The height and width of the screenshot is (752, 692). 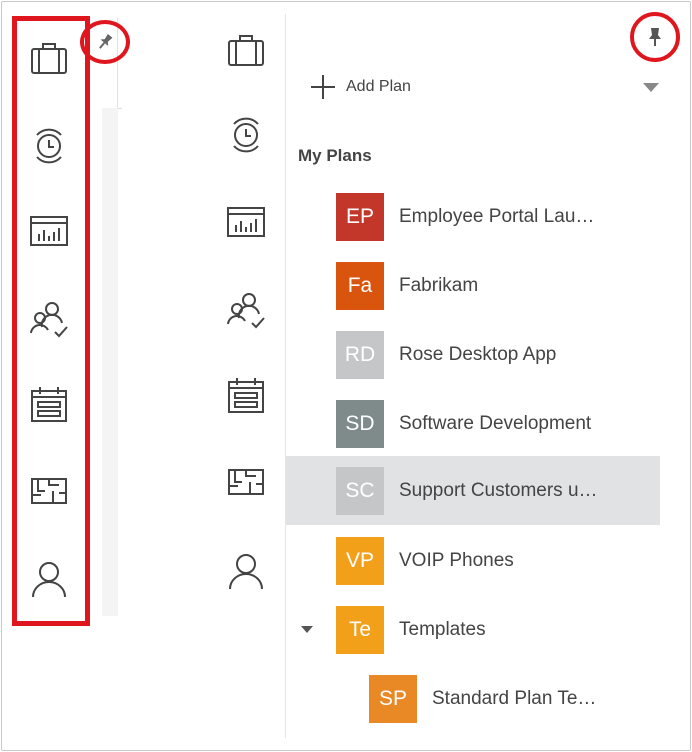 I want to click on add-plan-button: Add Plan, so click(x=360, y=87).